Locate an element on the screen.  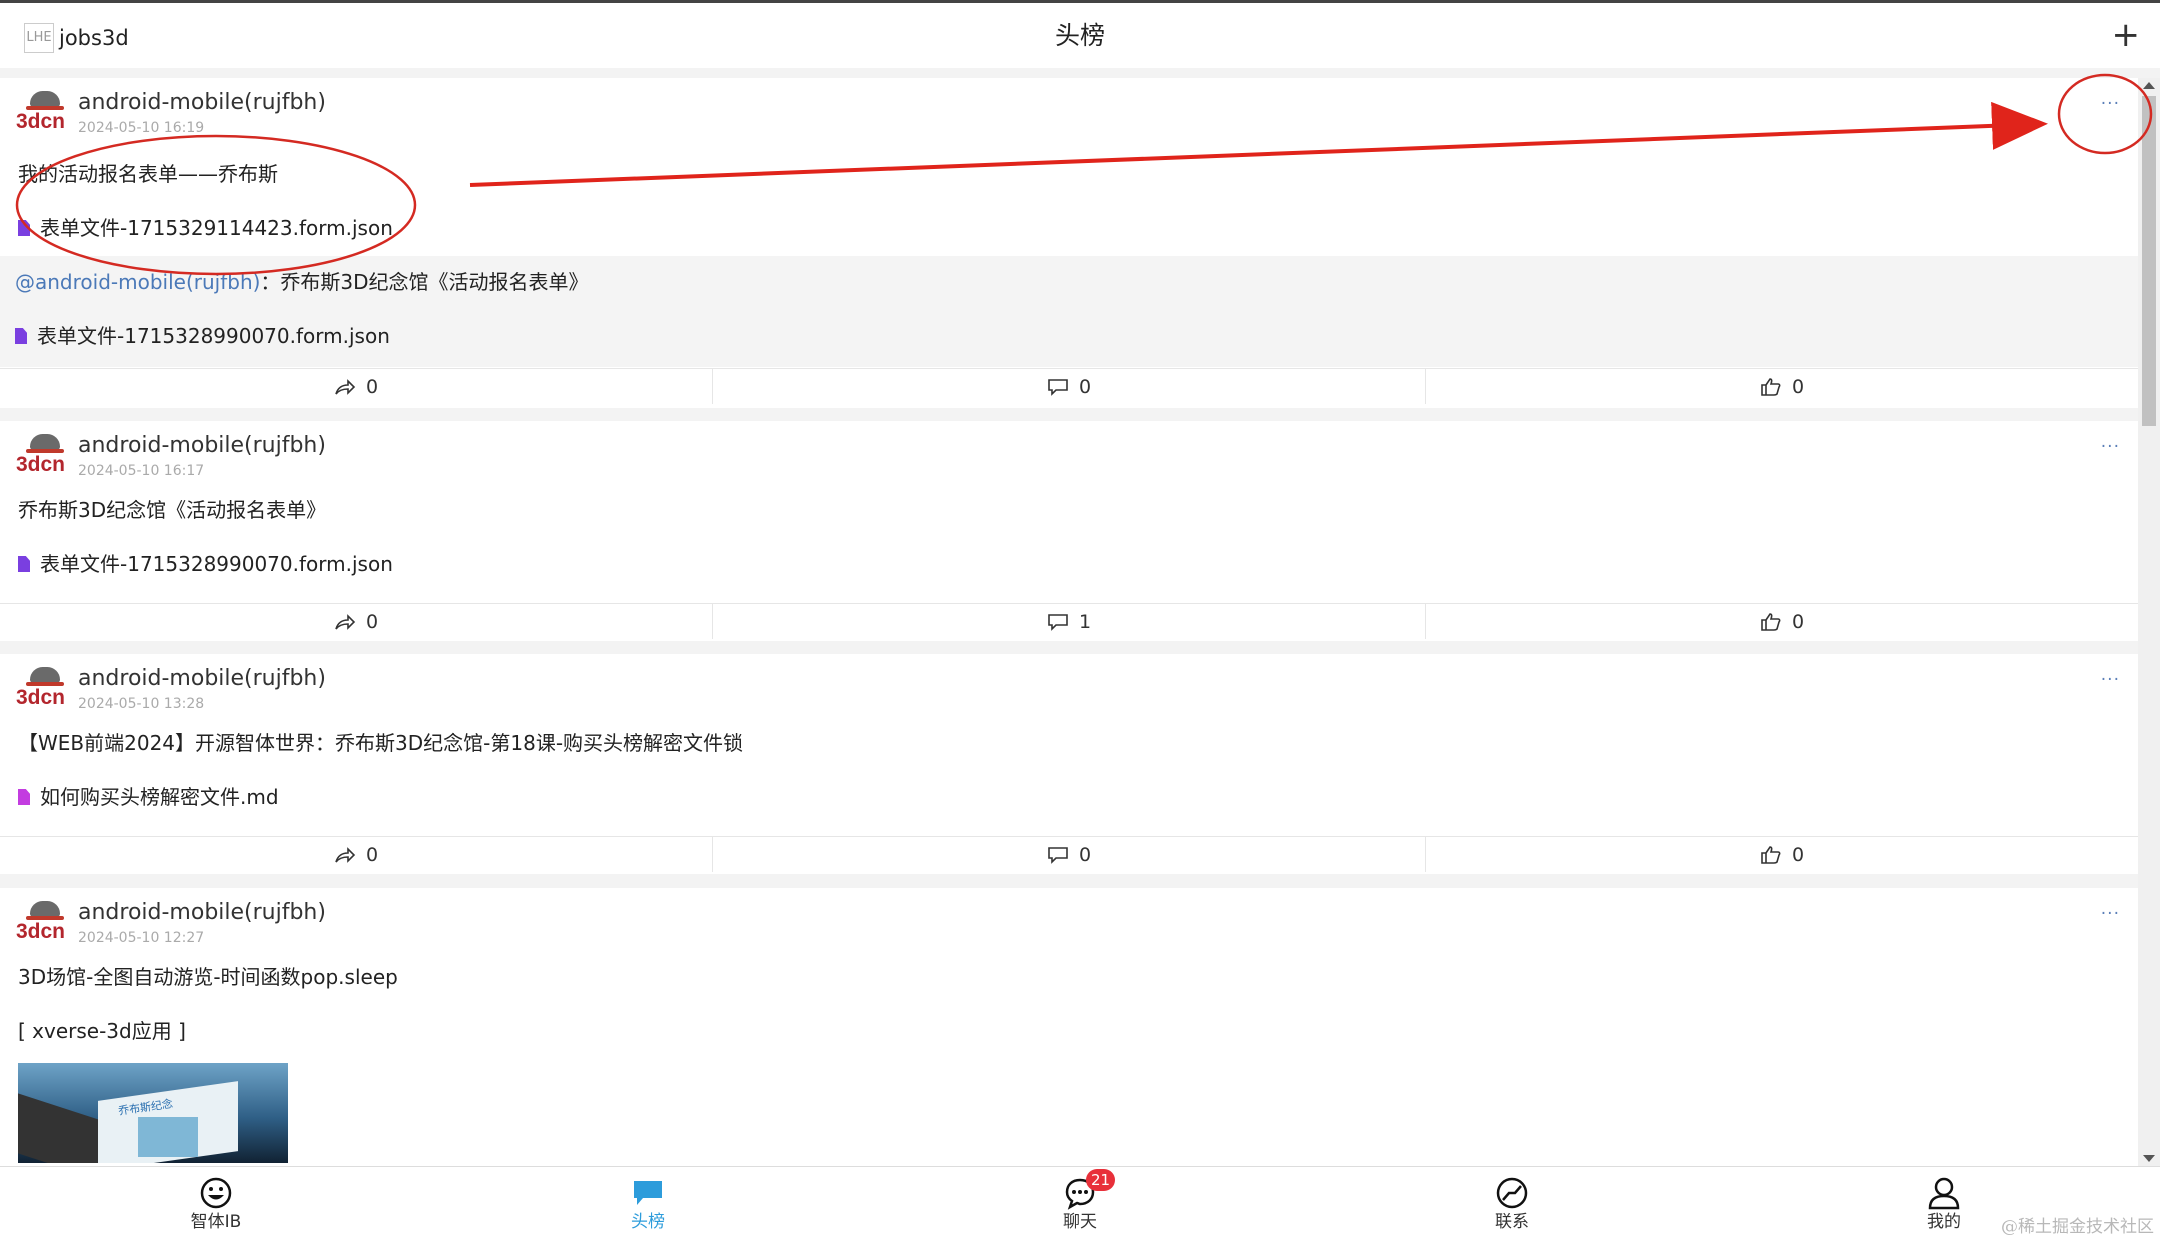
post-tag: [ xverse-3d应用 ] is located at coordinates (102, 1031).